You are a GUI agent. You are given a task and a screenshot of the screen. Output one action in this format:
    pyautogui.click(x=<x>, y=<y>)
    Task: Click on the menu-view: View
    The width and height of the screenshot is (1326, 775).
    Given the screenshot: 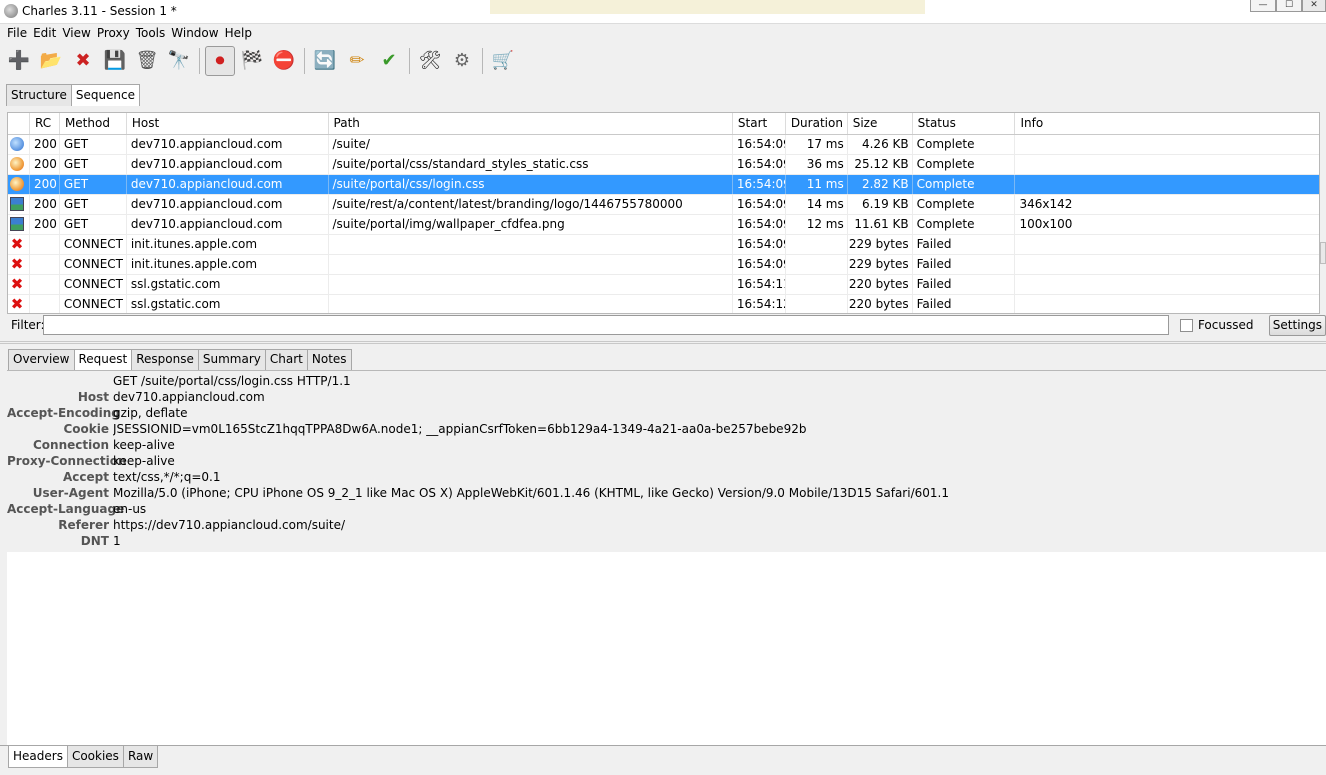 What is the action you would take?
    pyautogui.click(x=76, y=33)
    